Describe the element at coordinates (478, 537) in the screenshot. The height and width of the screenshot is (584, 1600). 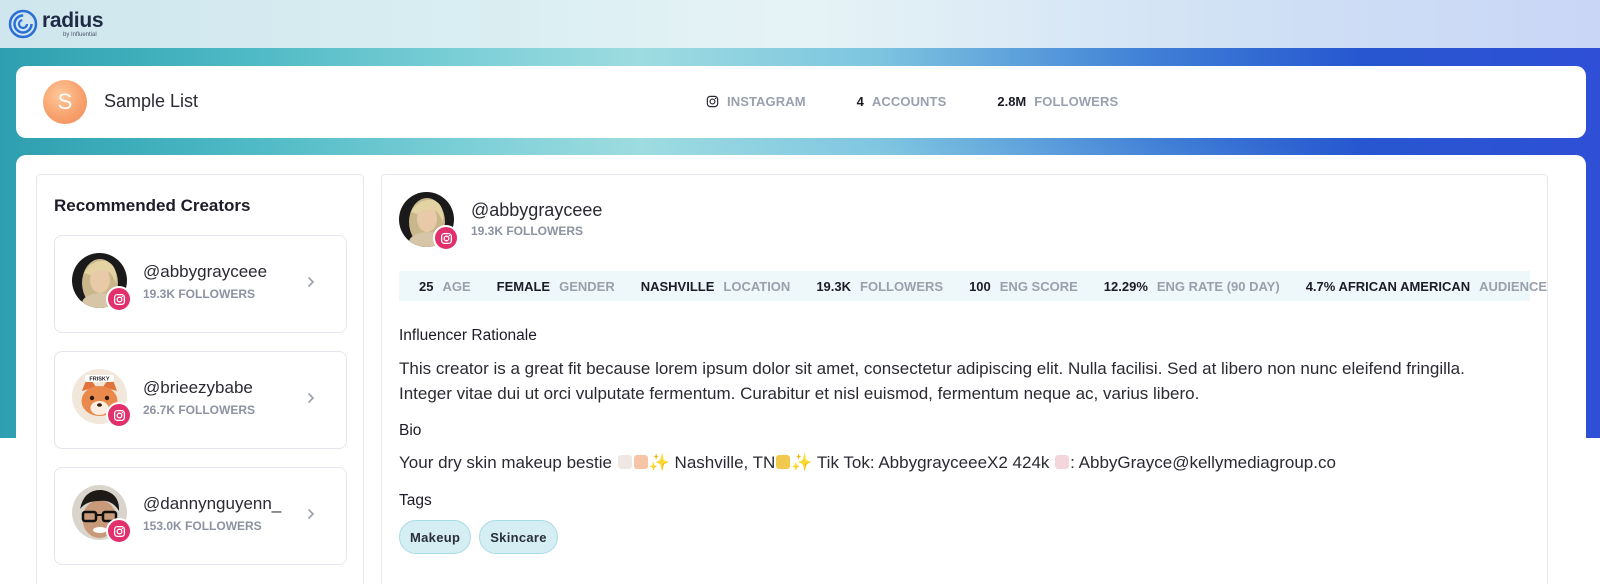
I see `tags-list: Makeup Skincare` at that location.